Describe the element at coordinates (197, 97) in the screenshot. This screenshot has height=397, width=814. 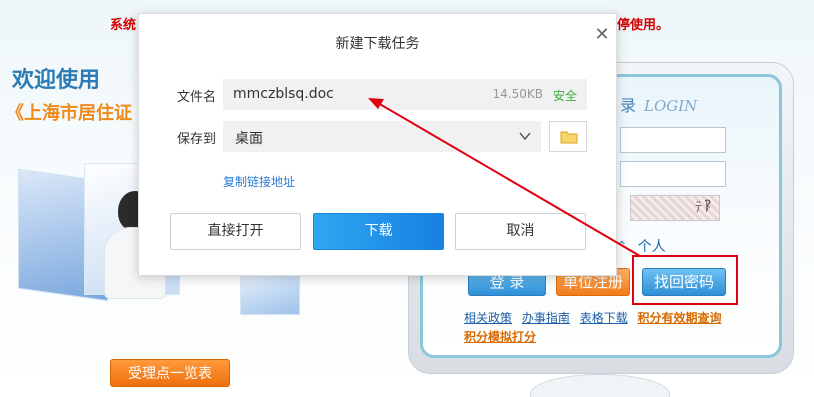
I see `filename-label: 文件名` at that location.